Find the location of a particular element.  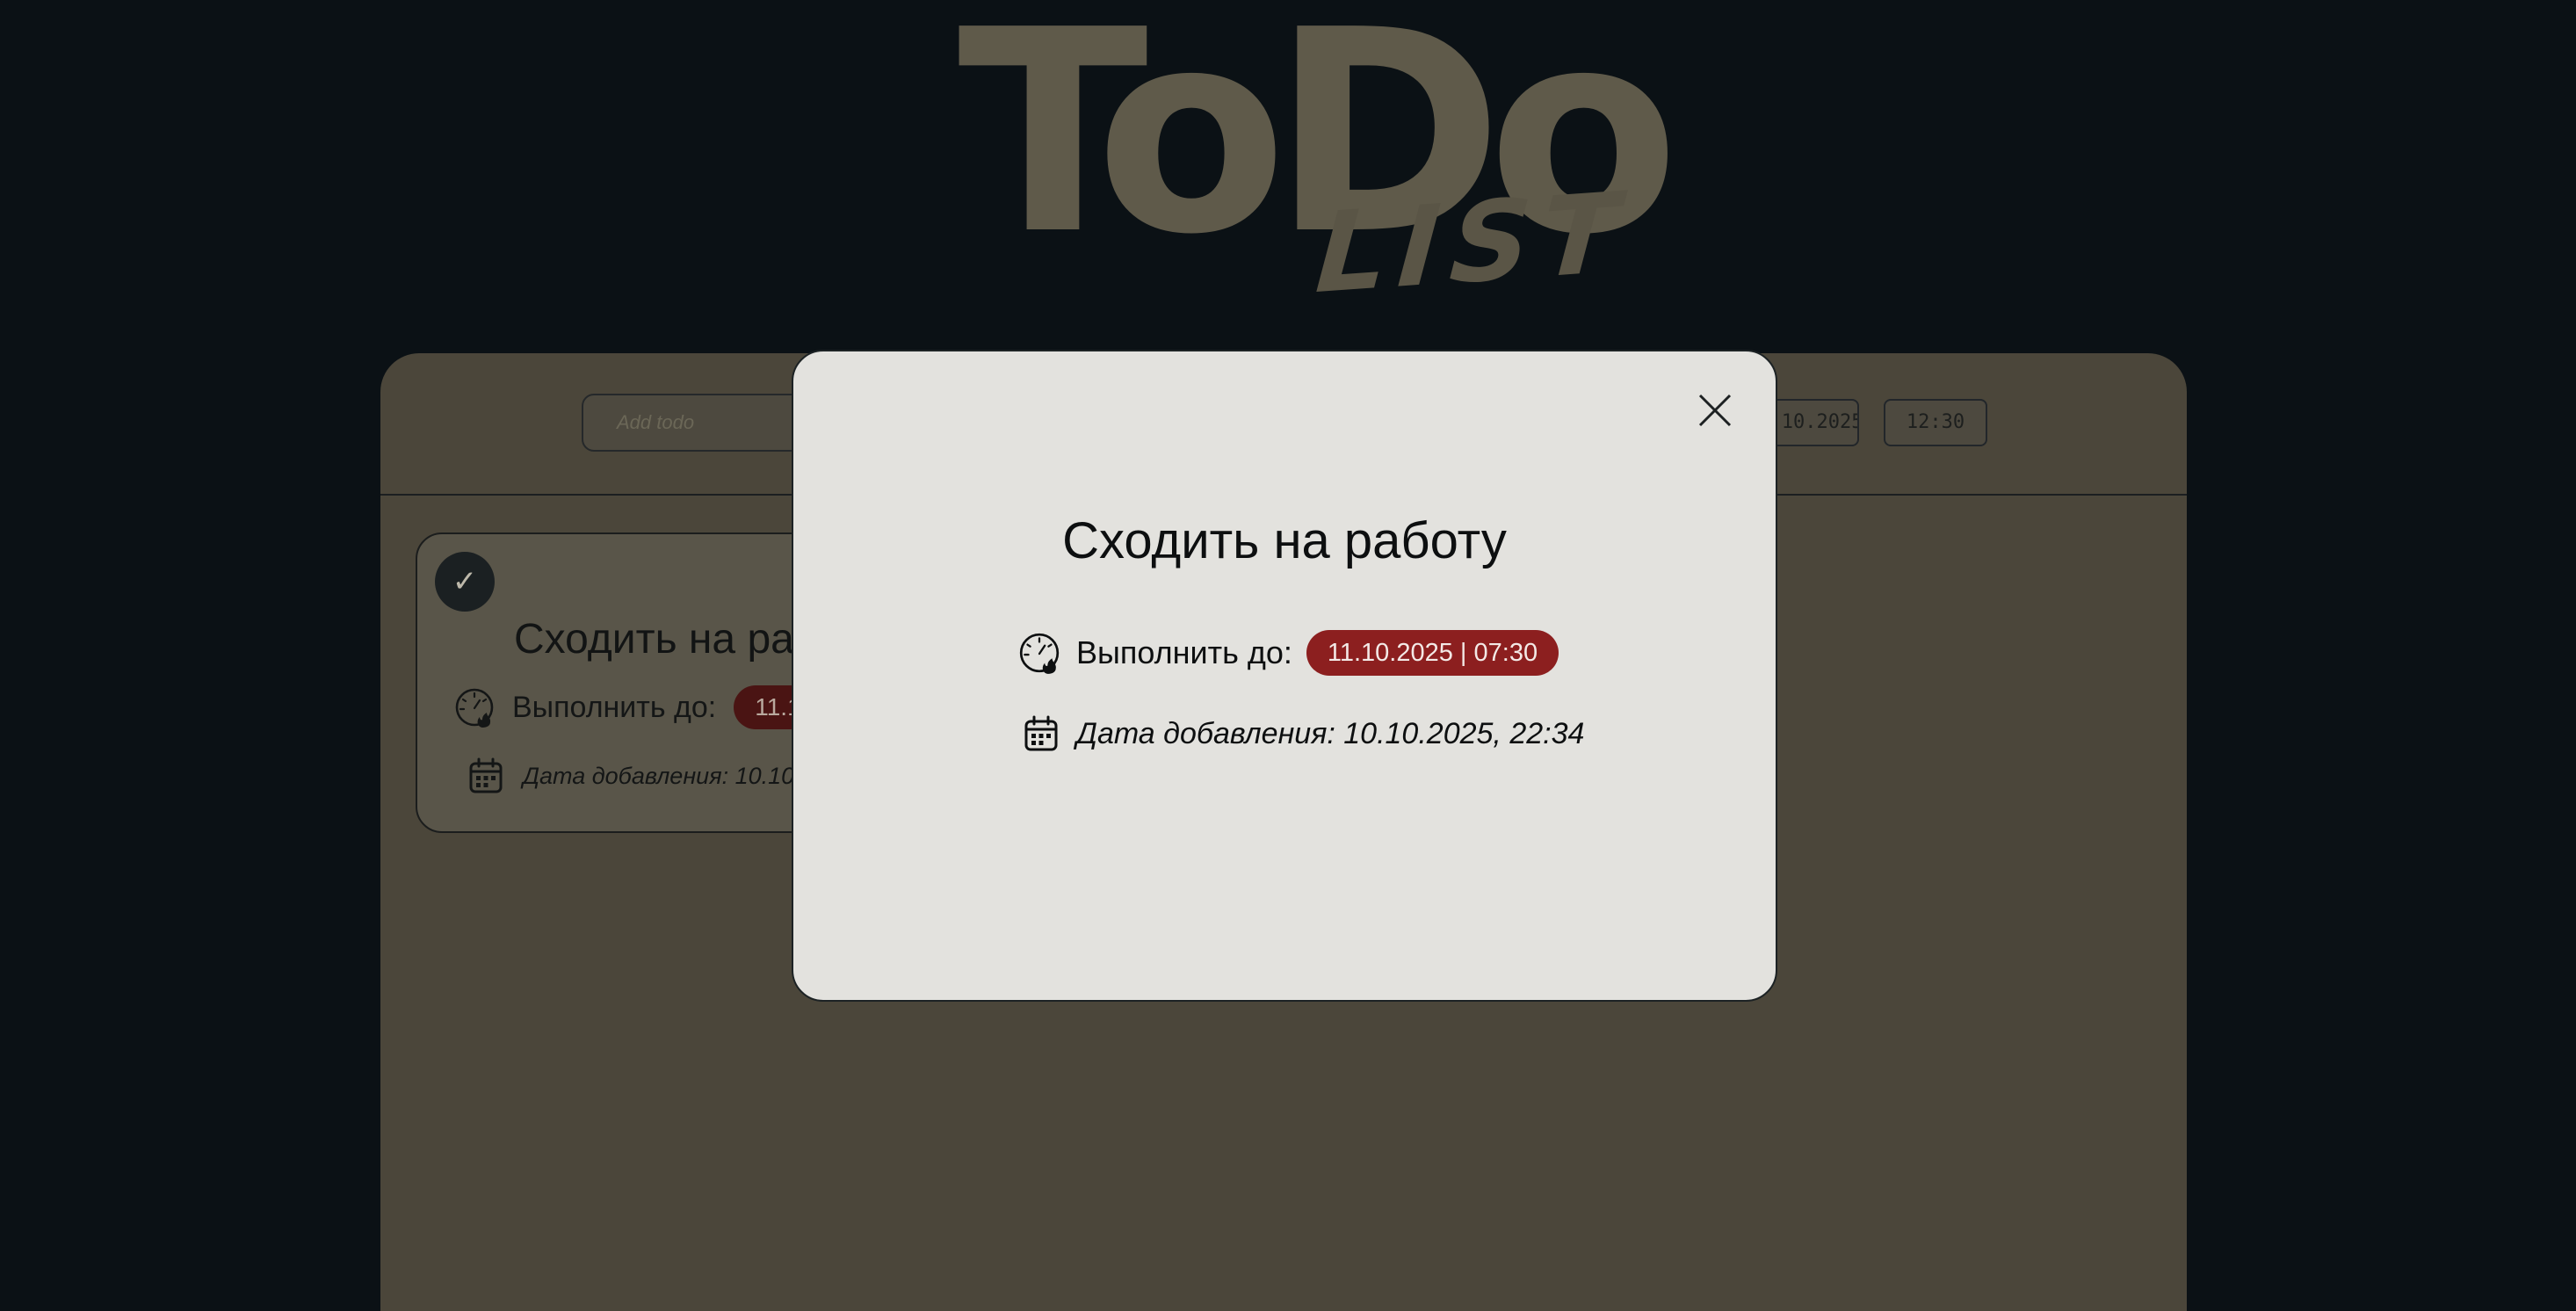

modal-title: Сходить на работу is located at coordinates (1284, 540).